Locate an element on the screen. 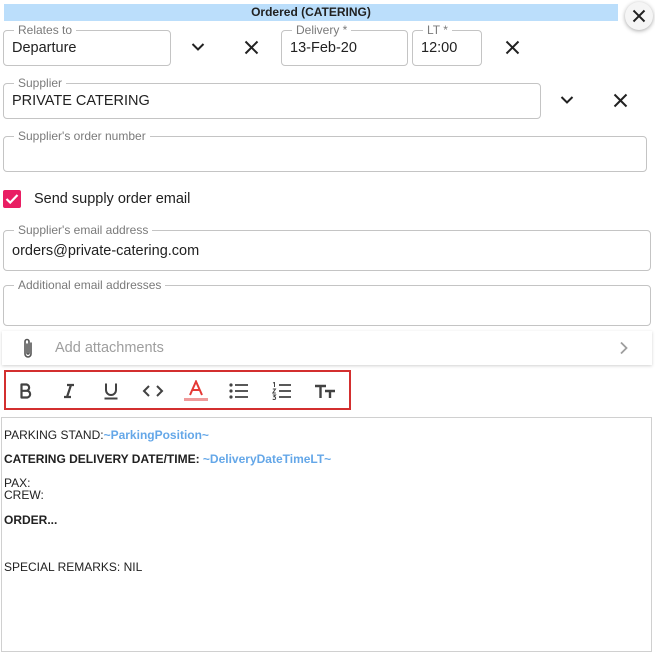  paperclip-icon is located at coordinates (28, 348).